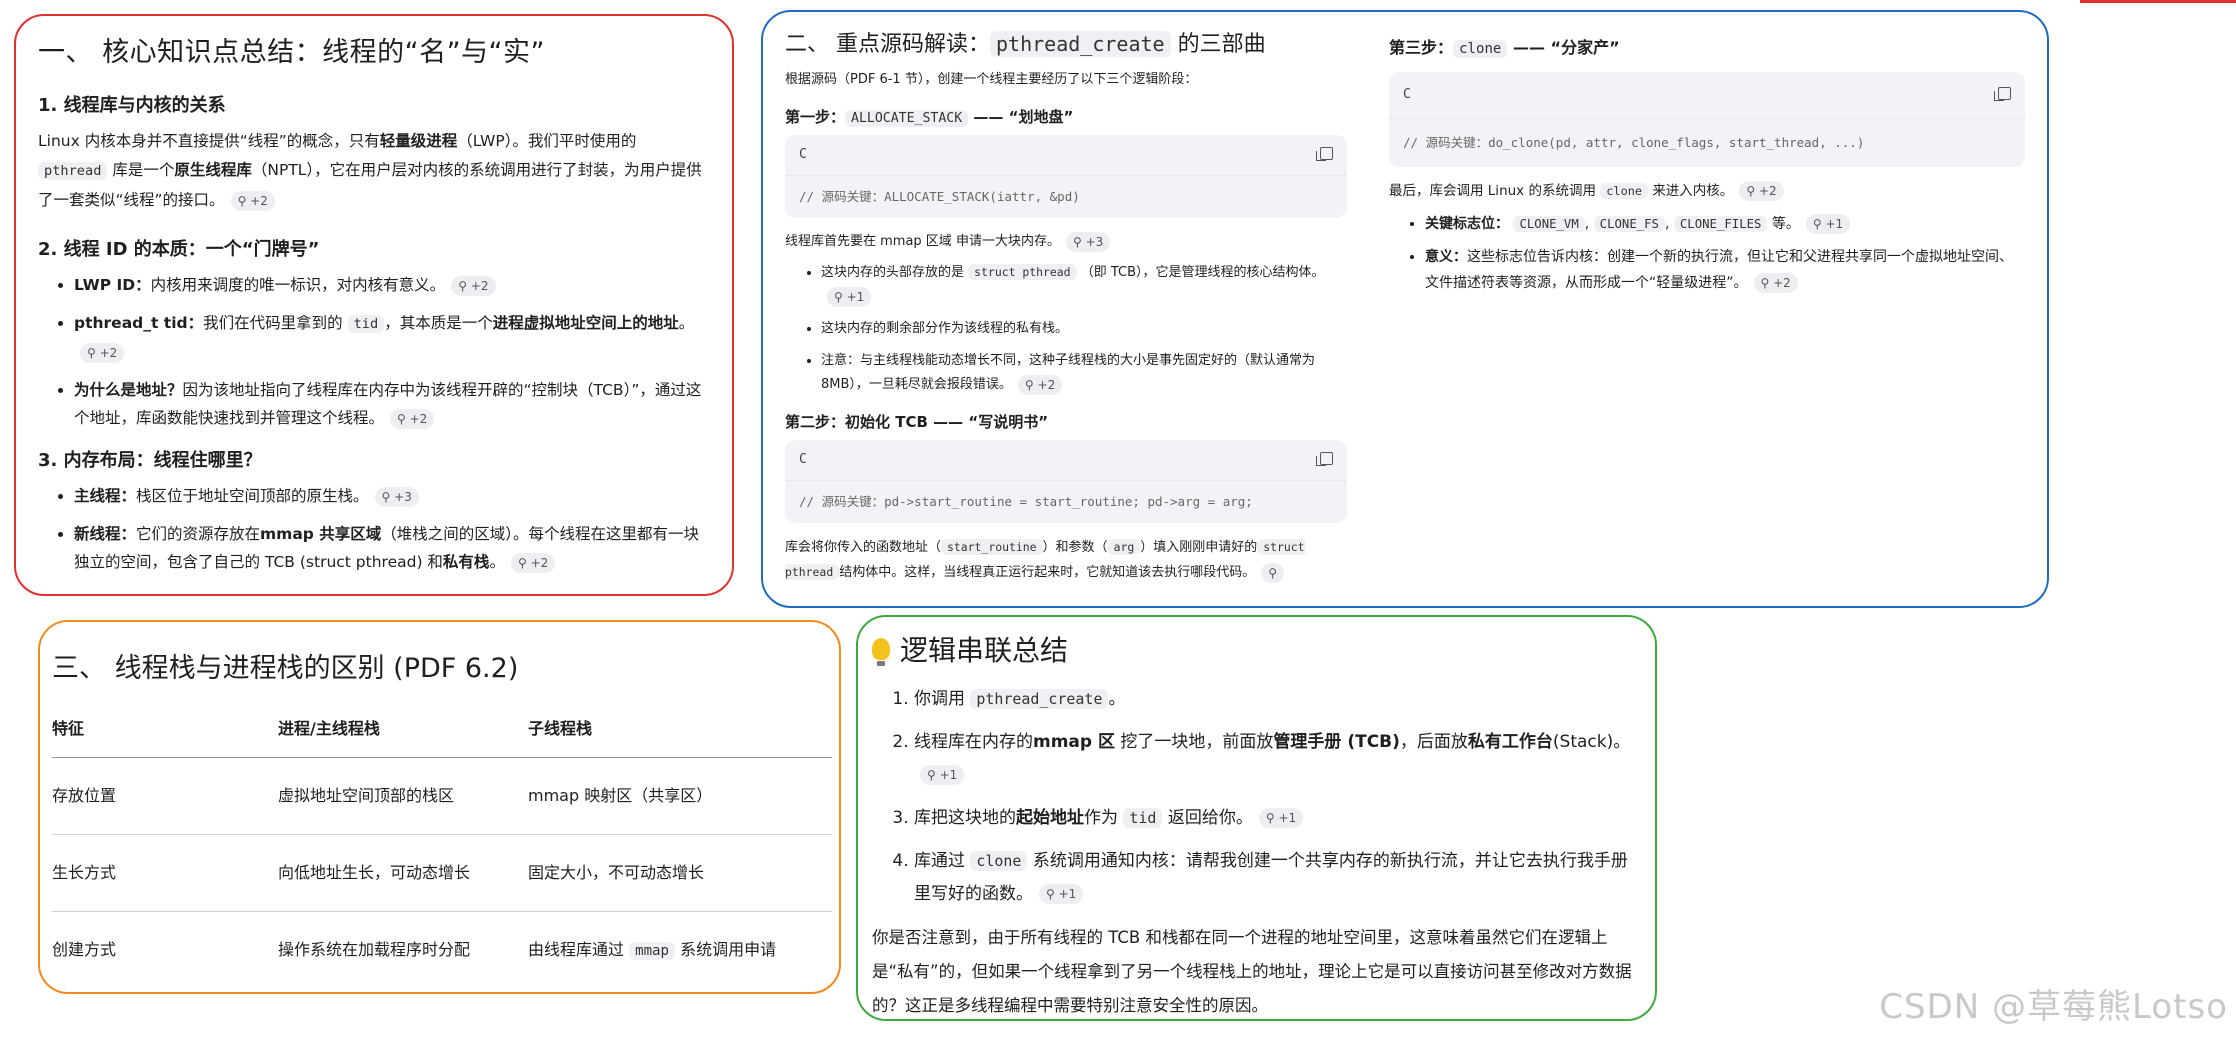 The width and height of the screenshot is (2236, 1038). Describe the element at coordinates (2158, 1) in the screenshot. I see `top-accent-line` at that location.